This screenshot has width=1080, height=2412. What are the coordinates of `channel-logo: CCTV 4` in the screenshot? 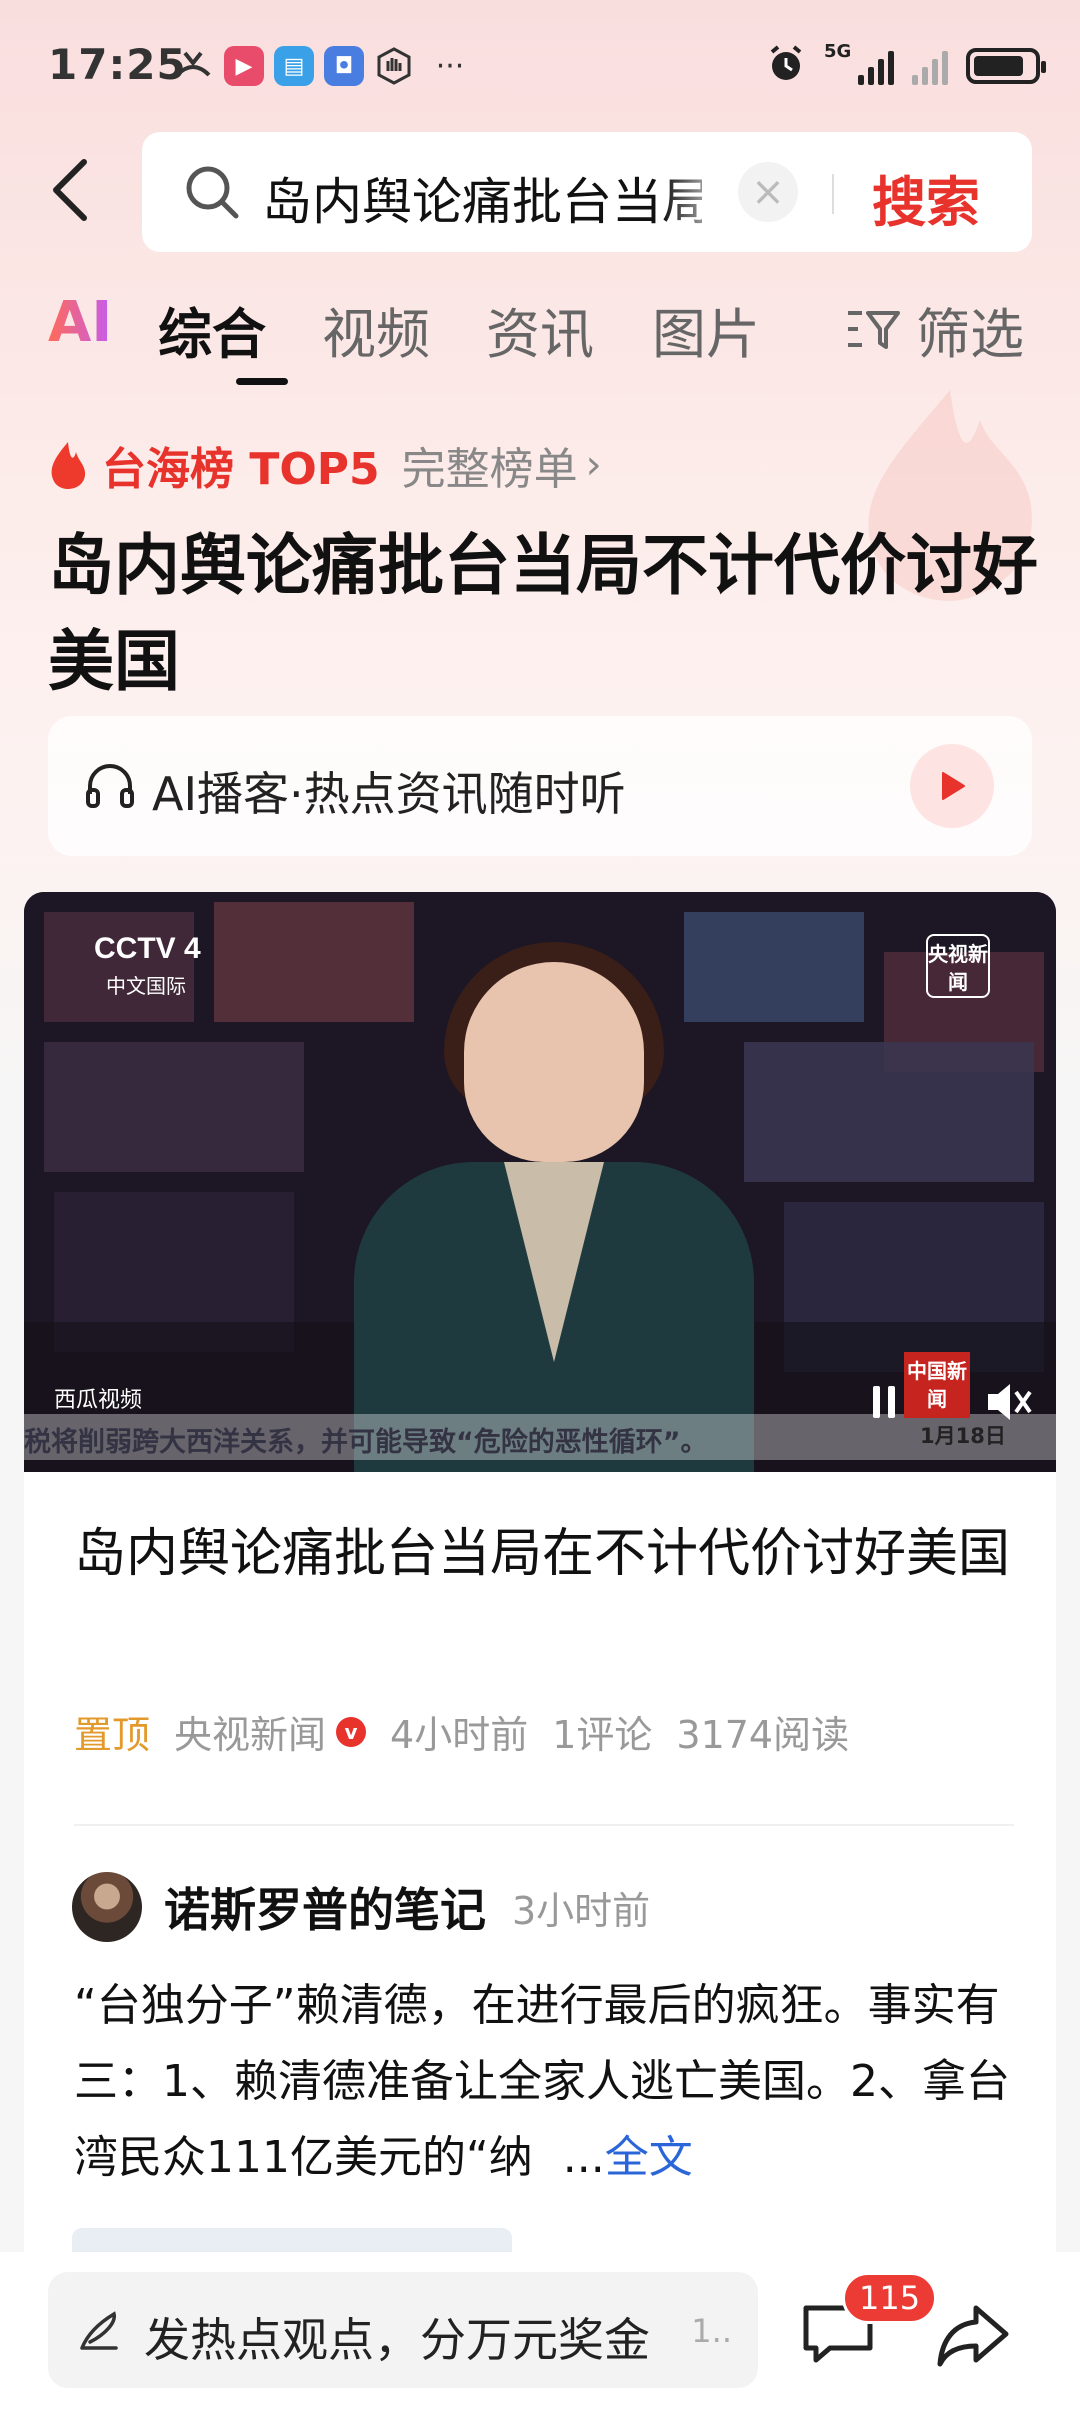 It's located at (147, 948).